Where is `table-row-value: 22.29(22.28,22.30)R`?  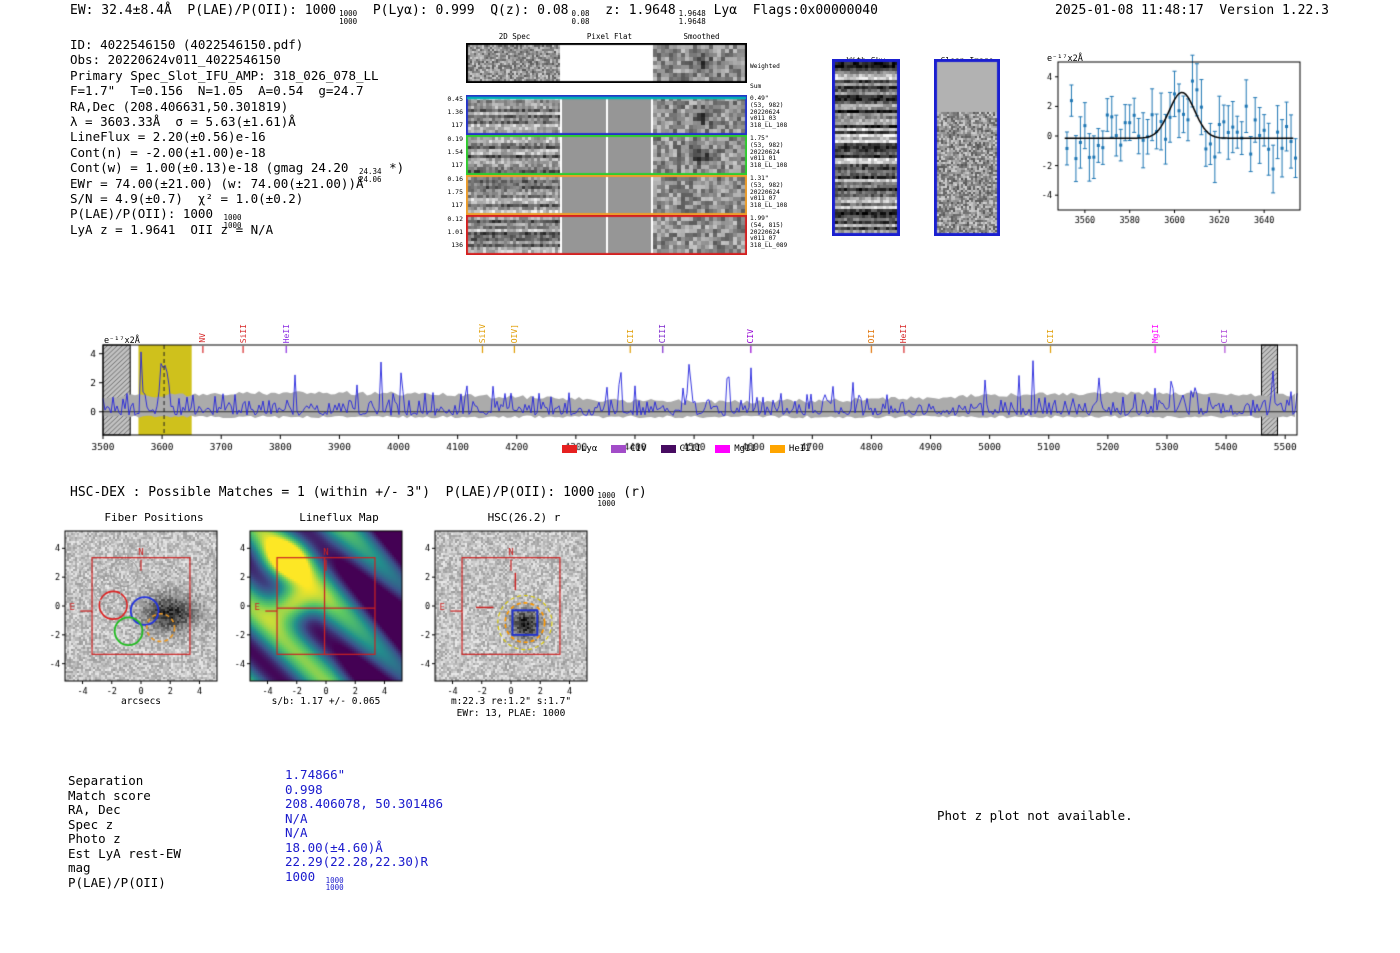
table-row-value: 22.29(22.28,22.30)R is located at coordinates (356, 862).